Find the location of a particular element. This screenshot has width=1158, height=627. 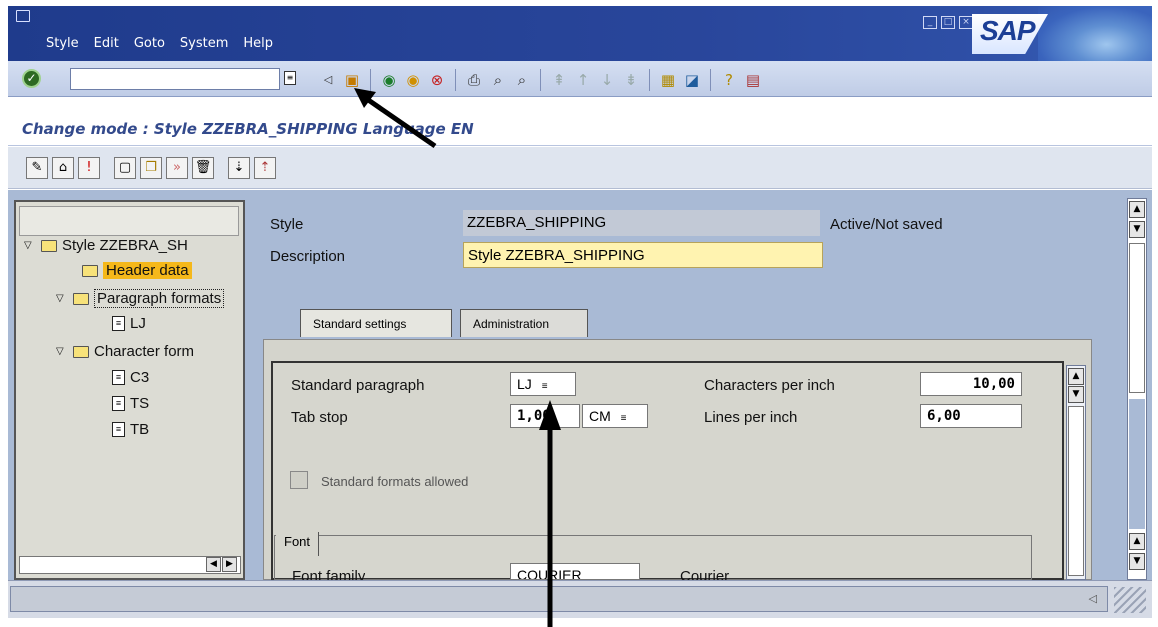

system-menu-icon is located at coordinates (23, 16).